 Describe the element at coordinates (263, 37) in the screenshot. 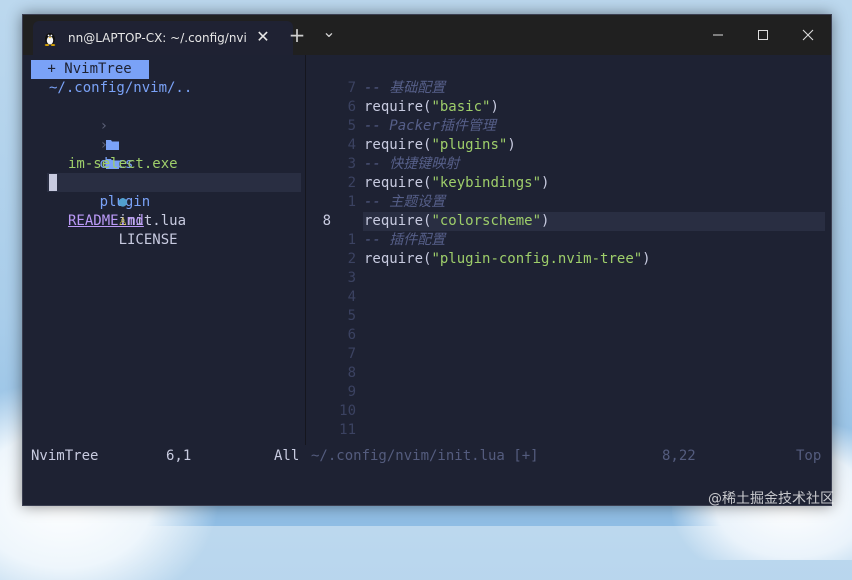

I see `tab-close-icon: ✕` at that location.